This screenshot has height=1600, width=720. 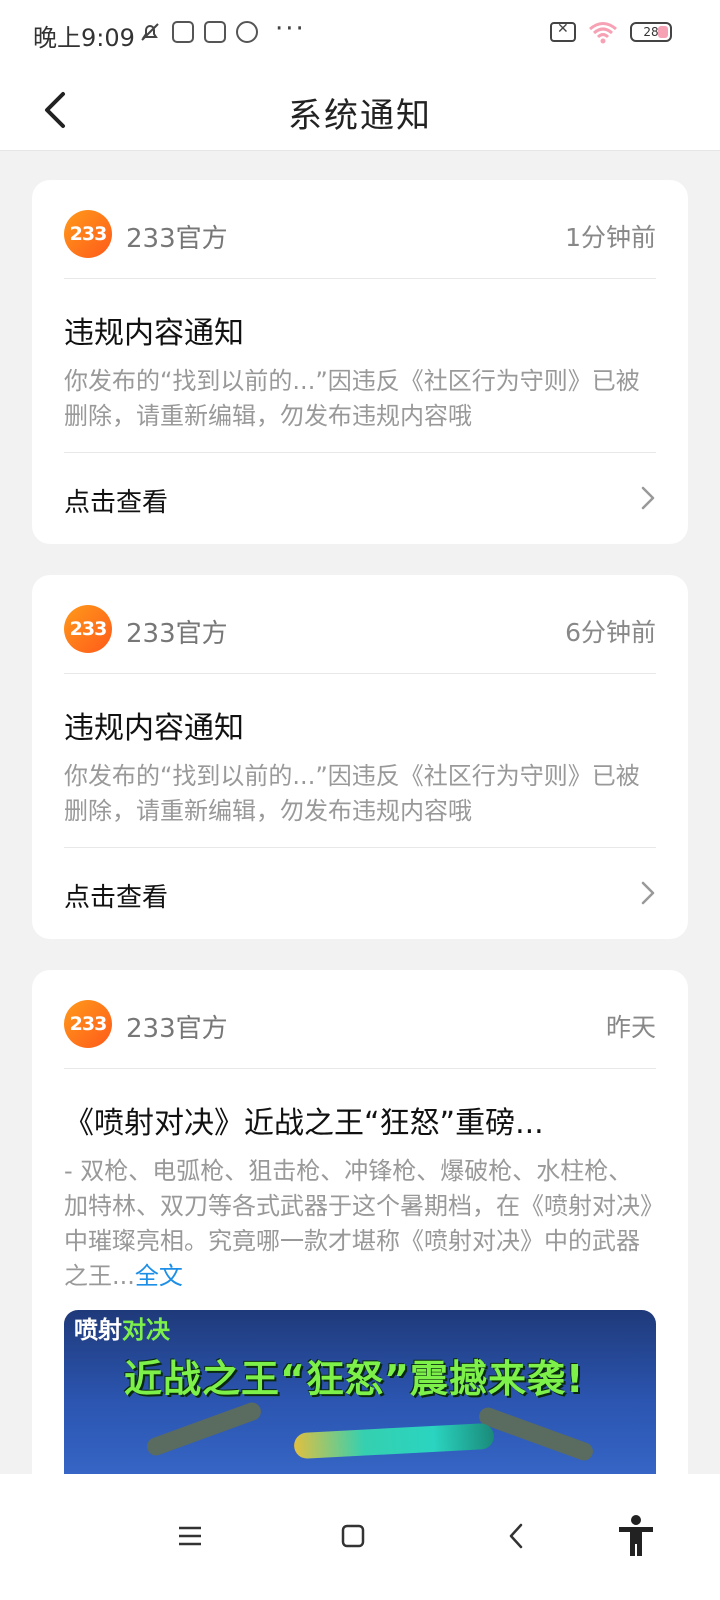 I want to click on status-time: 晚上9:09, so click(x=84, y=38).